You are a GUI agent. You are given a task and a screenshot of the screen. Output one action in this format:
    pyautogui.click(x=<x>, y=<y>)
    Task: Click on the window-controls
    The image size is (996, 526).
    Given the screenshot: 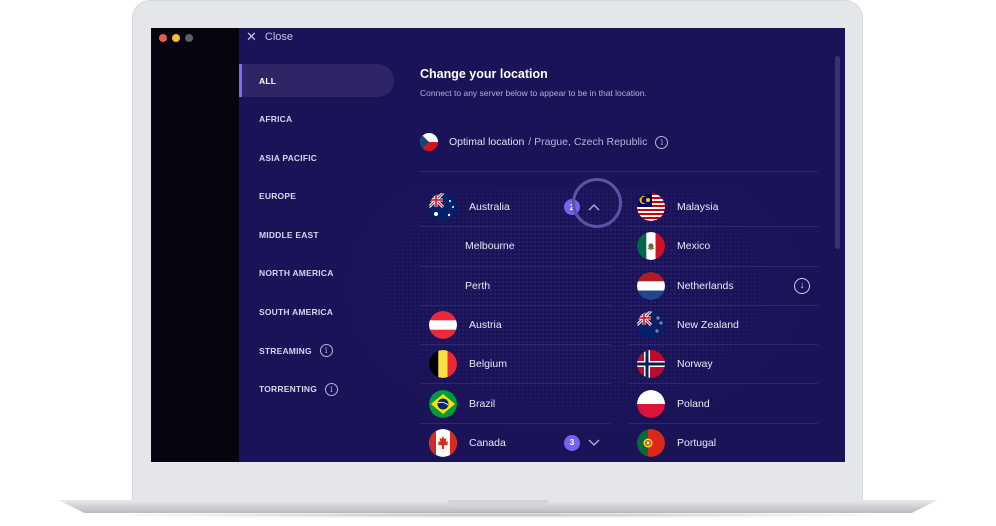 What is the action you would take?
    pyautogui.click(x=176, y=38)
    